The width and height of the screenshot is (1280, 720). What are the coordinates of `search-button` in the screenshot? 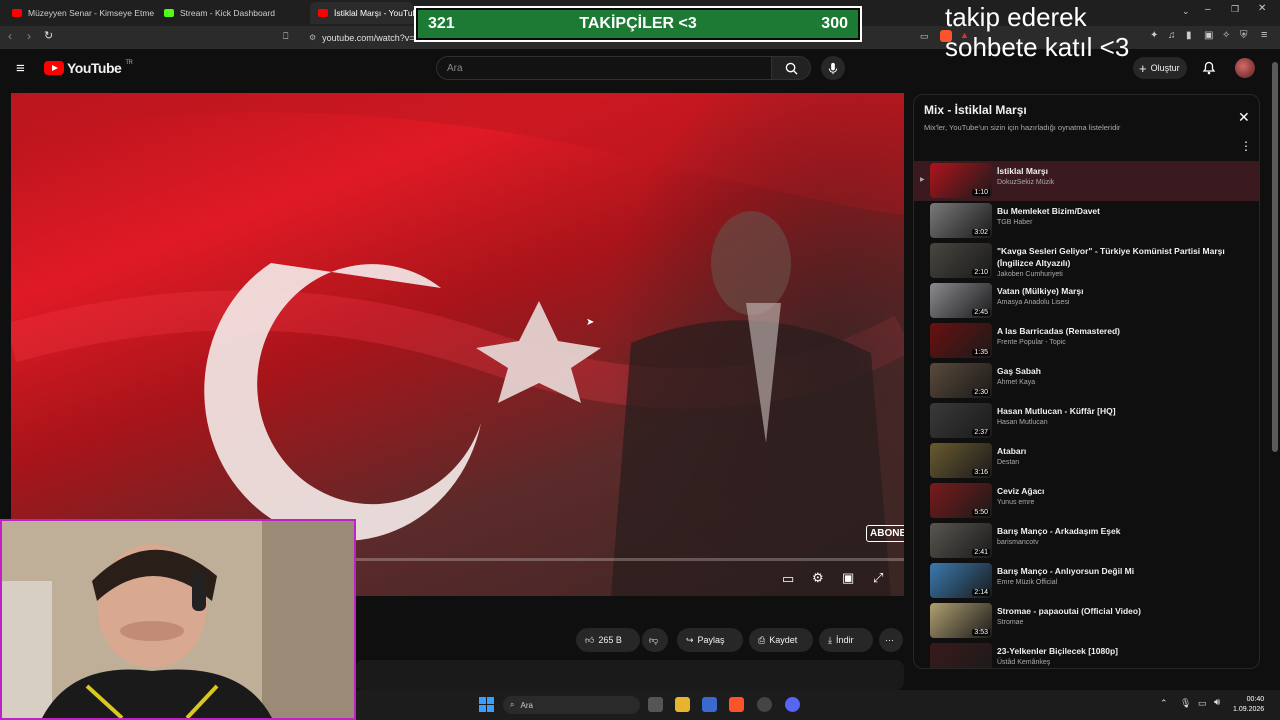 It's located at (791, 68).